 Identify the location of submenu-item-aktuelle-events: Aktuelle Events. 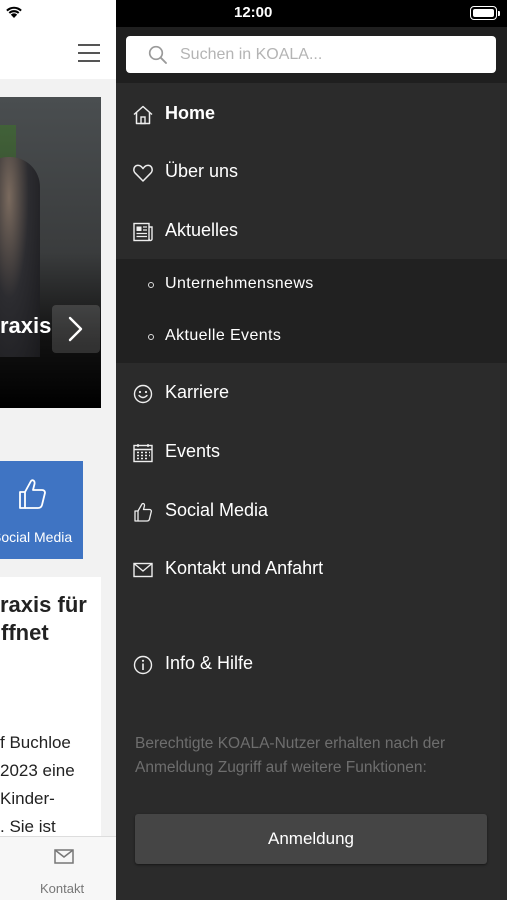
(311, 337).